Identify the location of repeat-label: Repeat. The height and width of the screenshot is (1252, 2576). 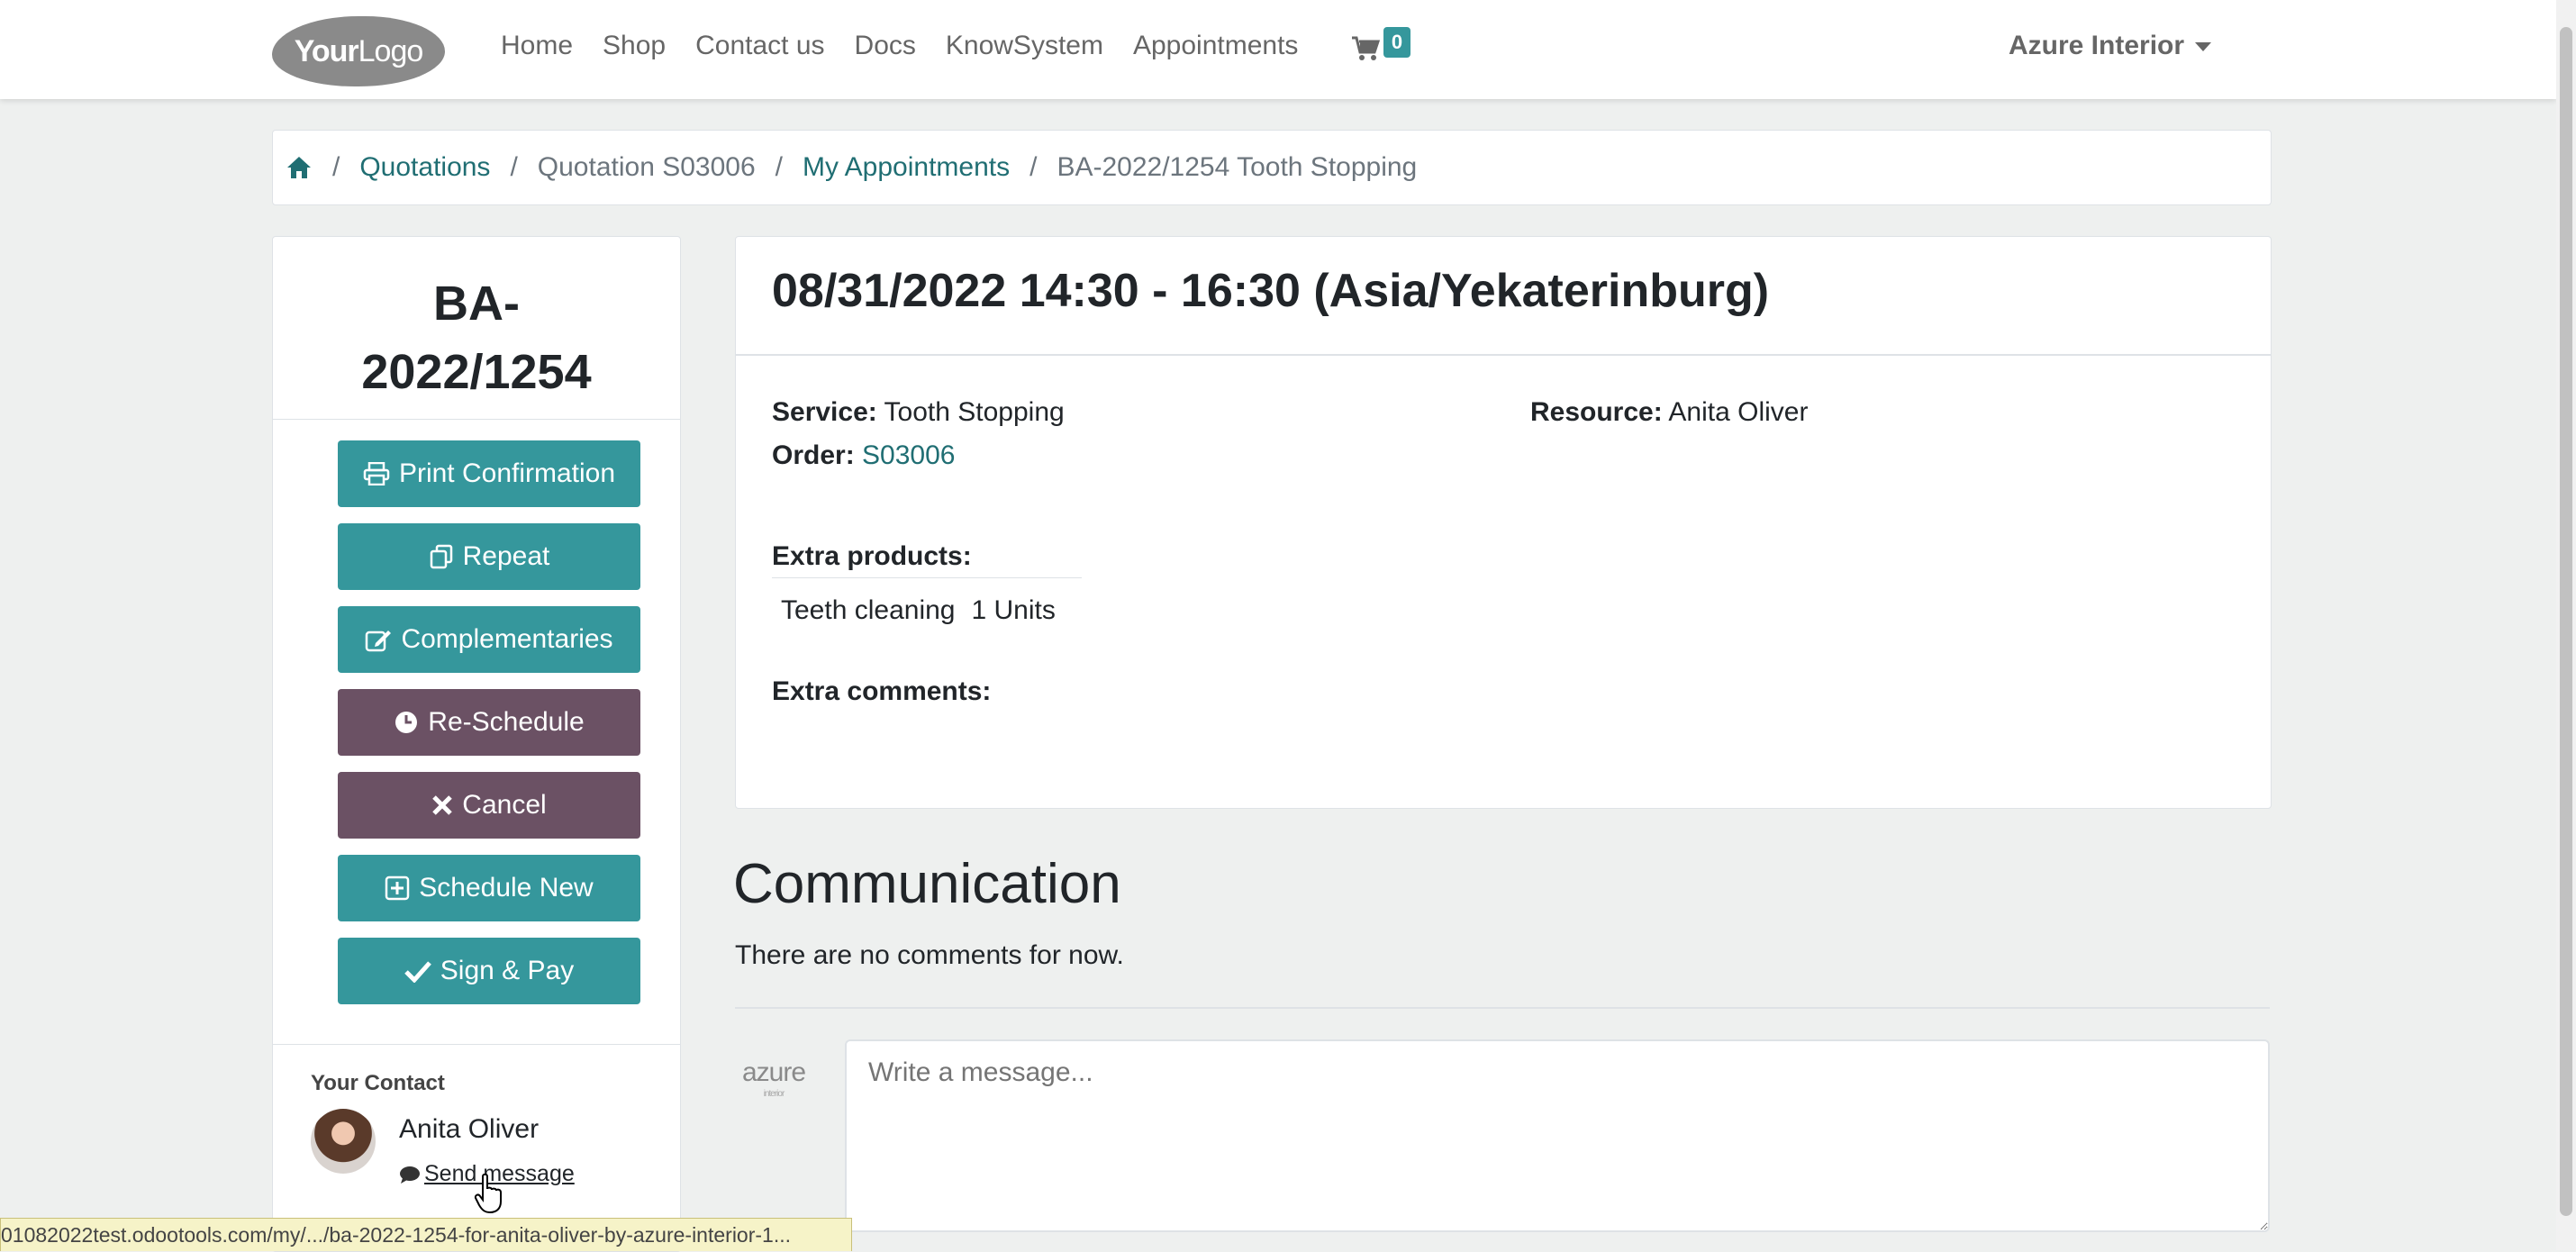
(506, 556).